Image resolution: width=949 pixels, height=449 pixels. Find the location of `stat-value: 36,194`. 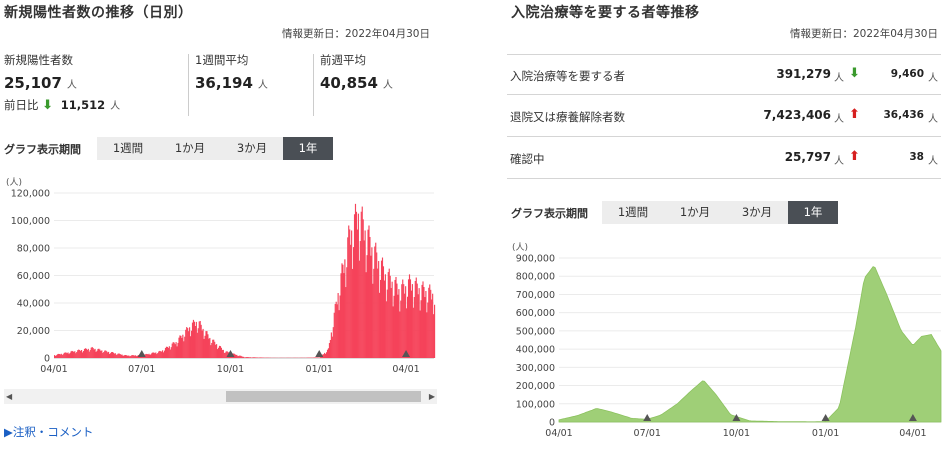

stat-value: 36,194 is located at coordinates (224, 83).